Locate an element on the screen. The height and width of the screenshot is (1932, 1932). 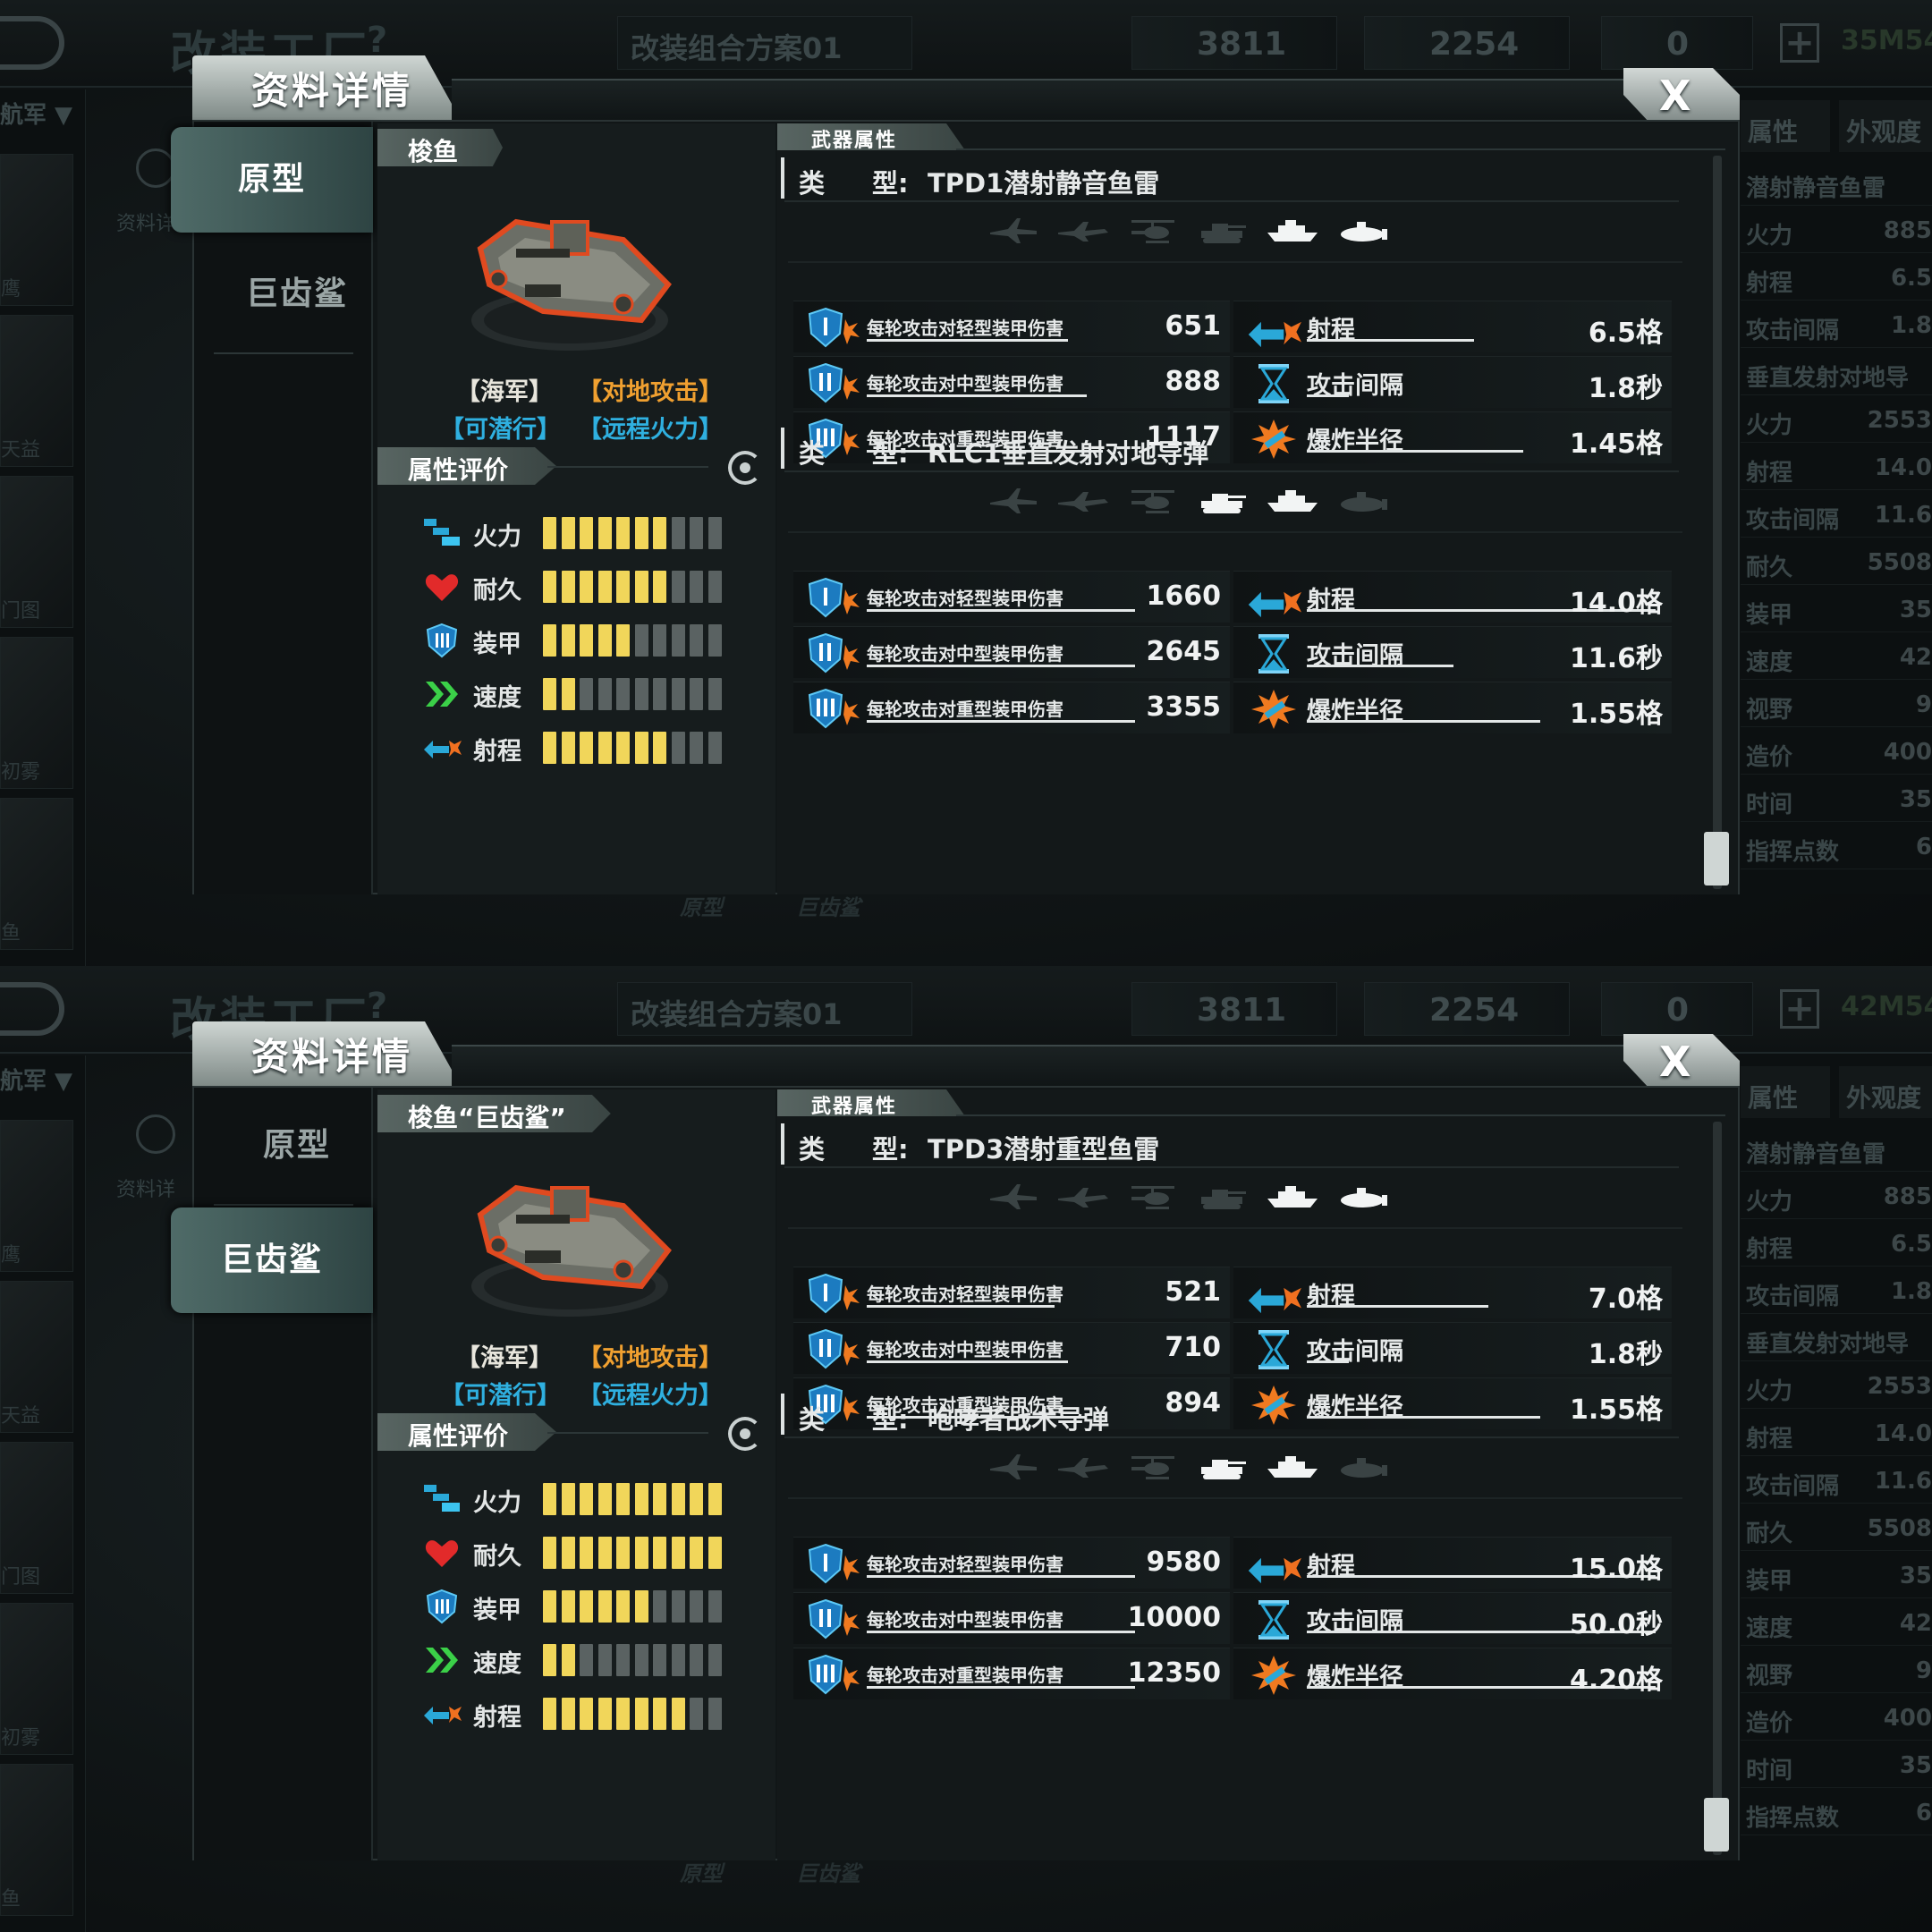
unit-name: 梭鱼“巨齿鲨” is located at coordinates (494, 1113).